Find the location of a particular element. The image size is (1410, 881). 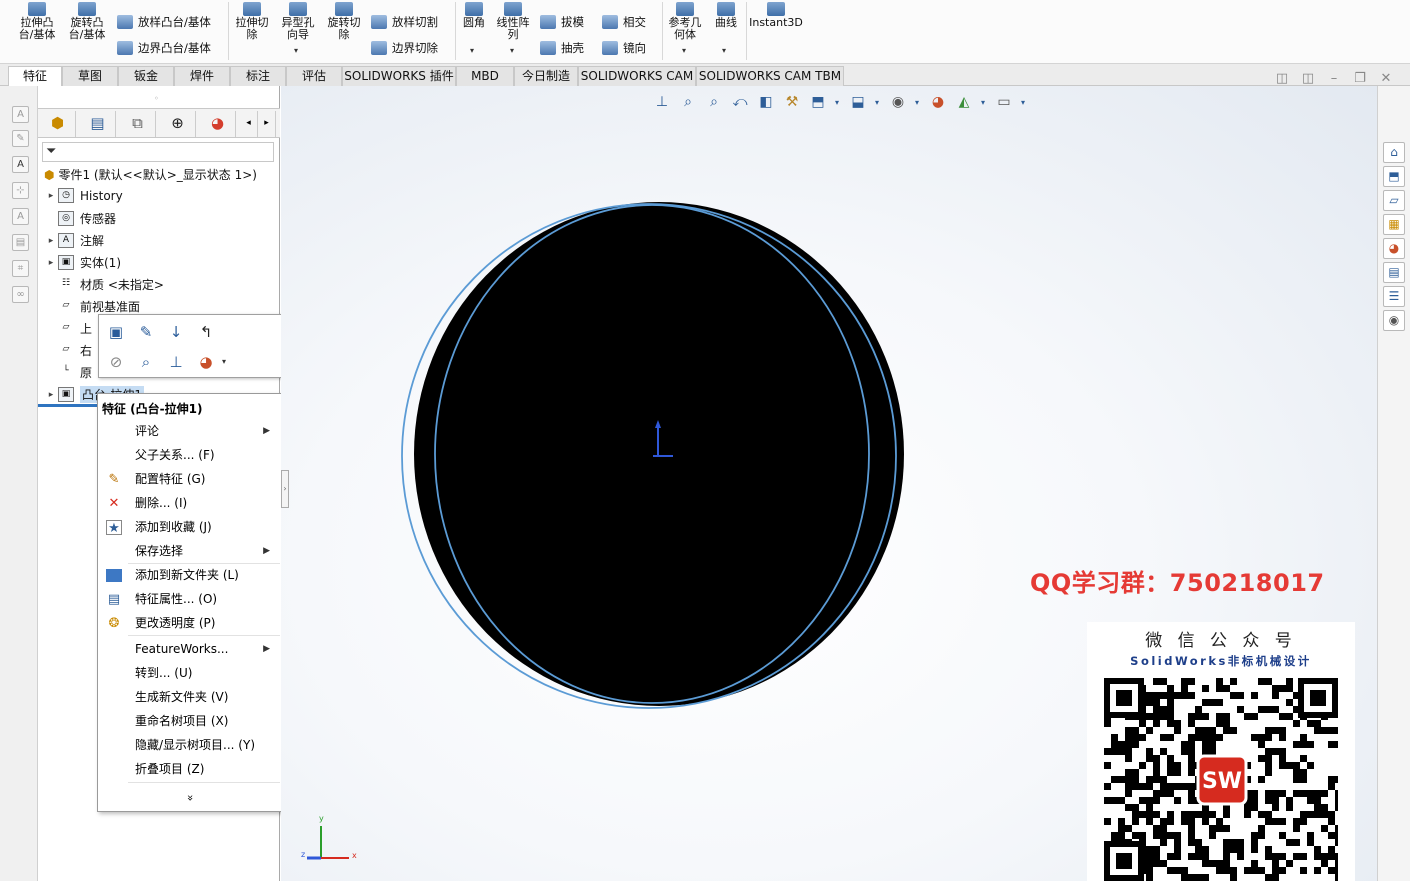

menu-item-parent-child: 父子关系... (F) is located at coordinates (190, 455).